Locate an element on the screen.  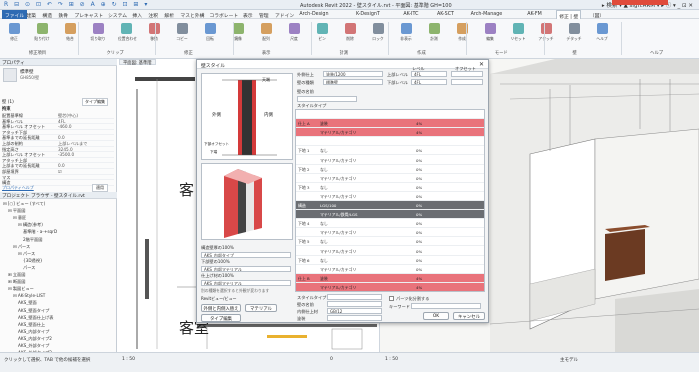
browser-tree-item: AKS_壁面 is located at coordinates (27, 303).